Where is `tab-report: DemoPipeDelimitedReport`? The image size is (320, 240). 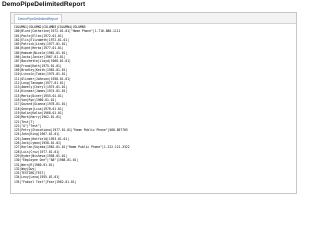
tab-report: DemoPipeDelimitedReport is located at coordinates (38, 18).